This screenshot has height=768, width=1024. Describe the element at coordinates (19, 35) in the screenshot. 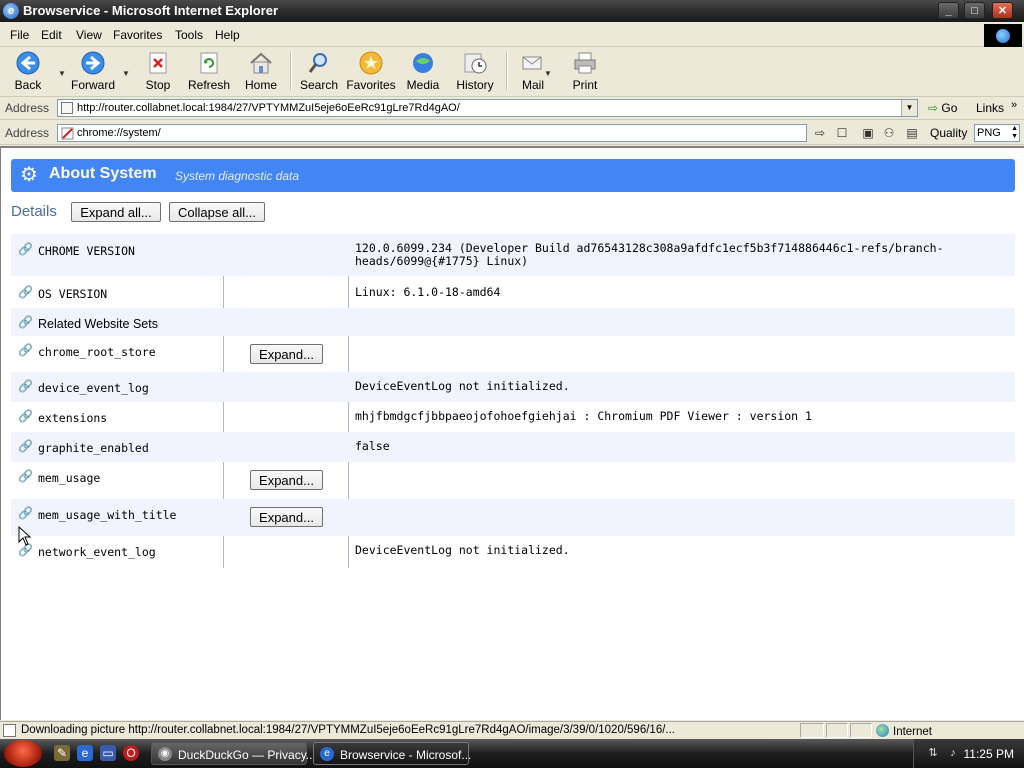

I see `menu-file: File` at that location.